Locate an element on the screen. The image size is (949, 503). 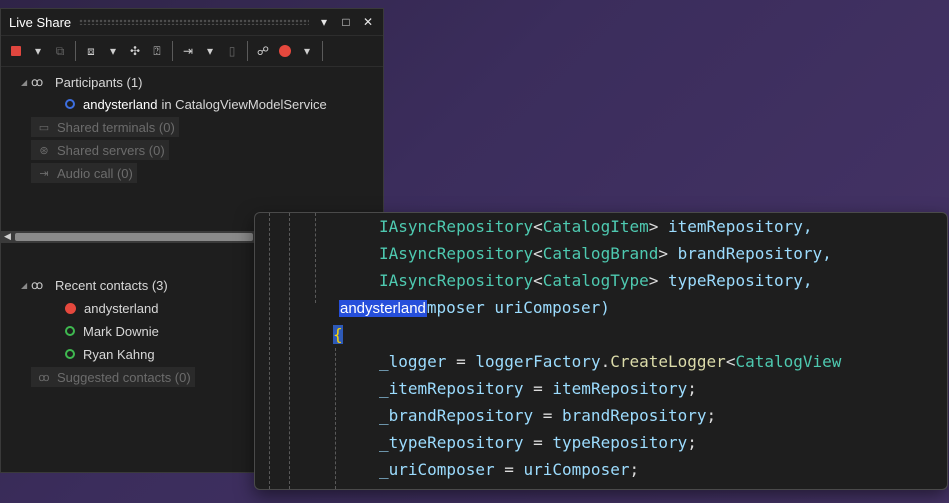
microphone-icon: ▯ is located at coordinates (232, 51).